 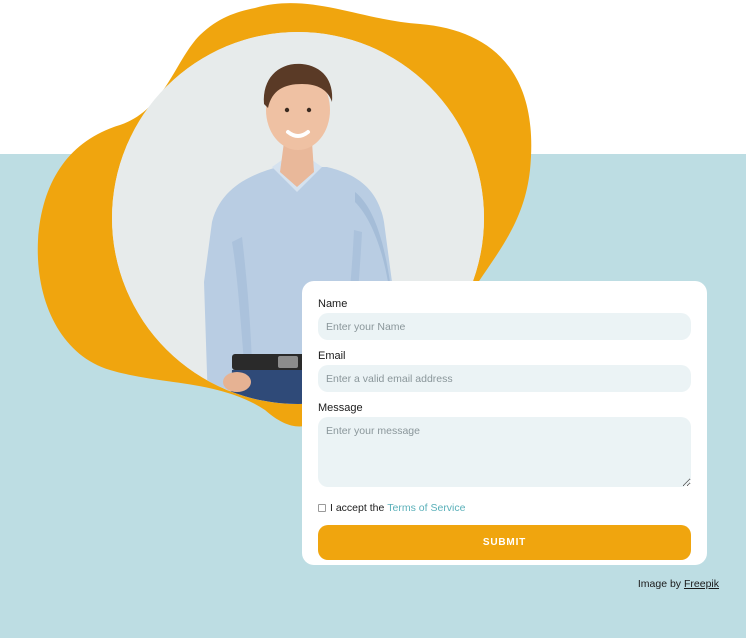 I want to click on credit-prefix: Image by, so click(x=659, y=584).